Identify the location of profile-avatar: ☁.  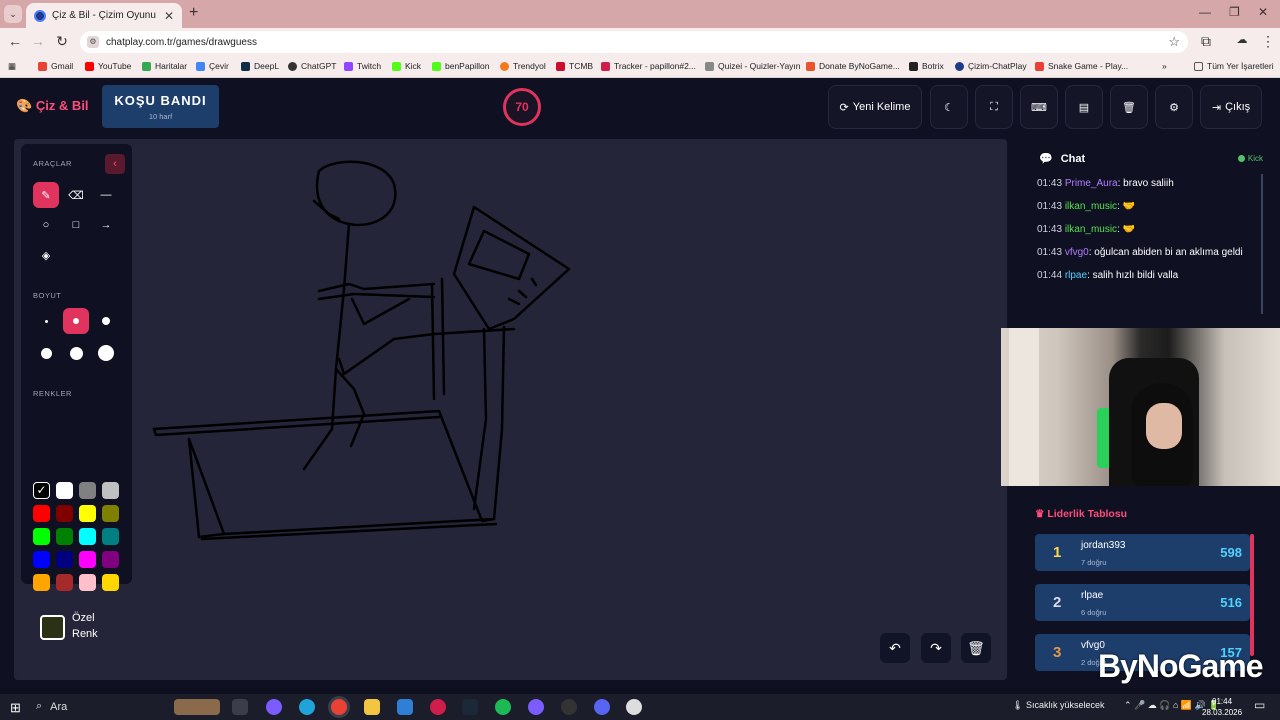
(1242, 39).